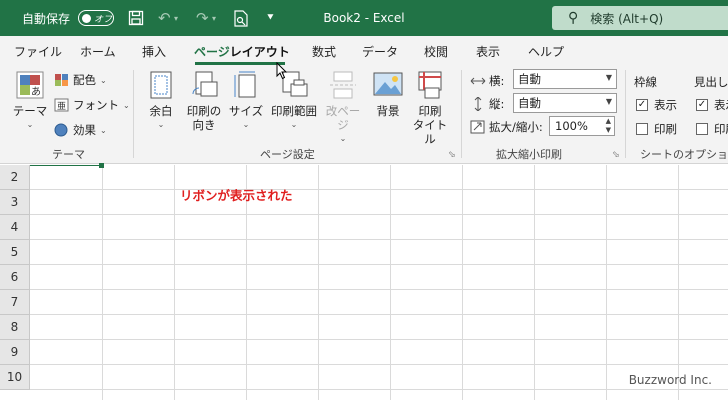 Image resolution: width=728 pixels, height=400 pixels. What do you see at coordinates (15, 377) in the screenshot?
I see `row-header: 10` at bounding box center [15, 377].